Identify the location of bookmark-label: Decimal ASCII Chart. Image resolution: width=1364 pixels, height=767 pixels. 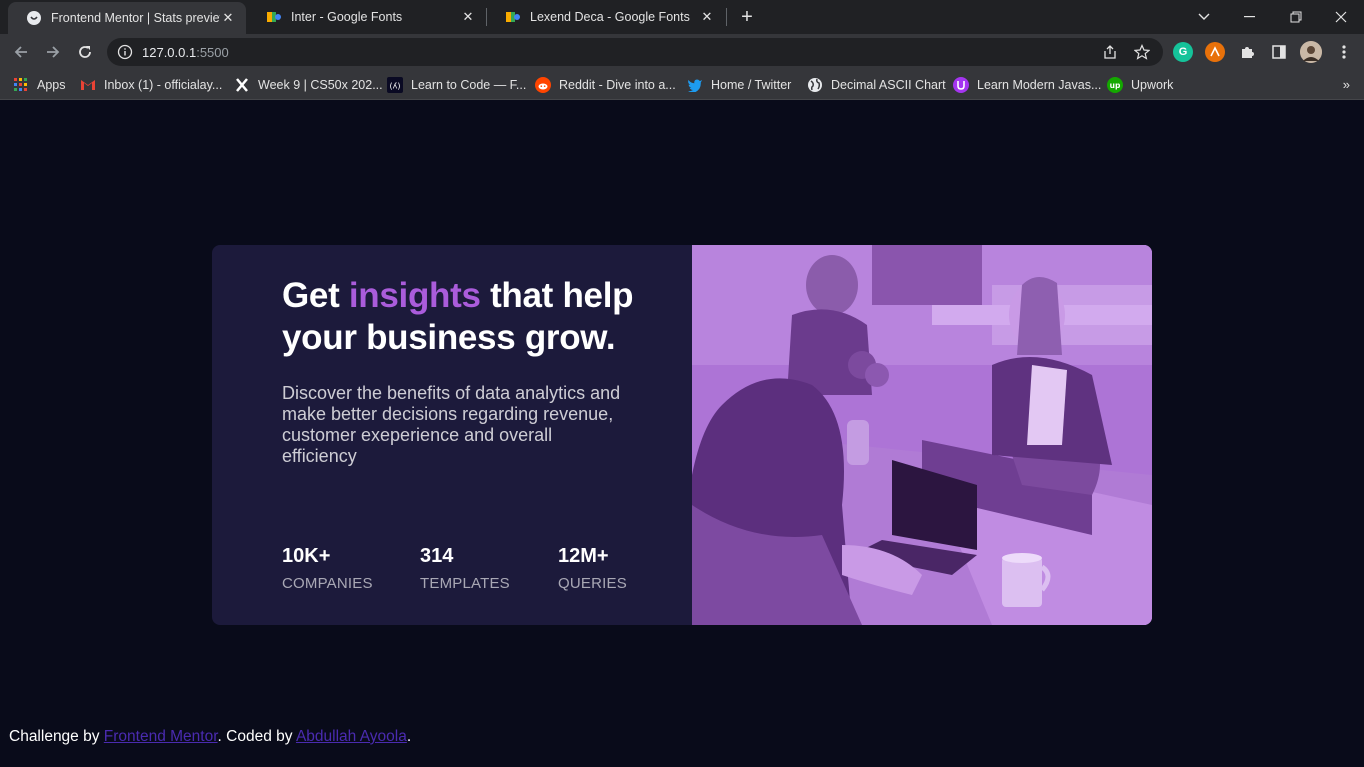
(888, 85).